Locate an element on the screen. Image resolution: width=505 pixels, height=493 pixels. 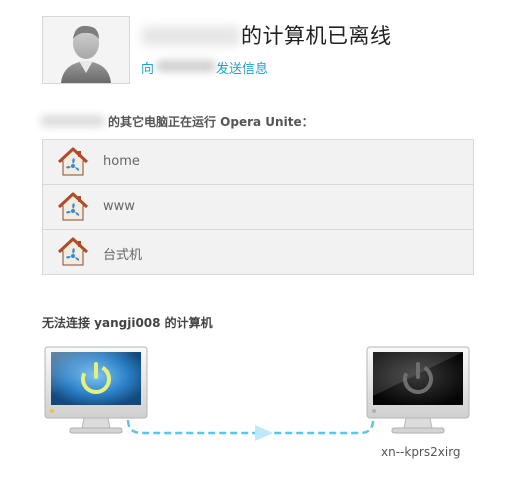
local-computer-monitor is located at coordinates (96, 390).